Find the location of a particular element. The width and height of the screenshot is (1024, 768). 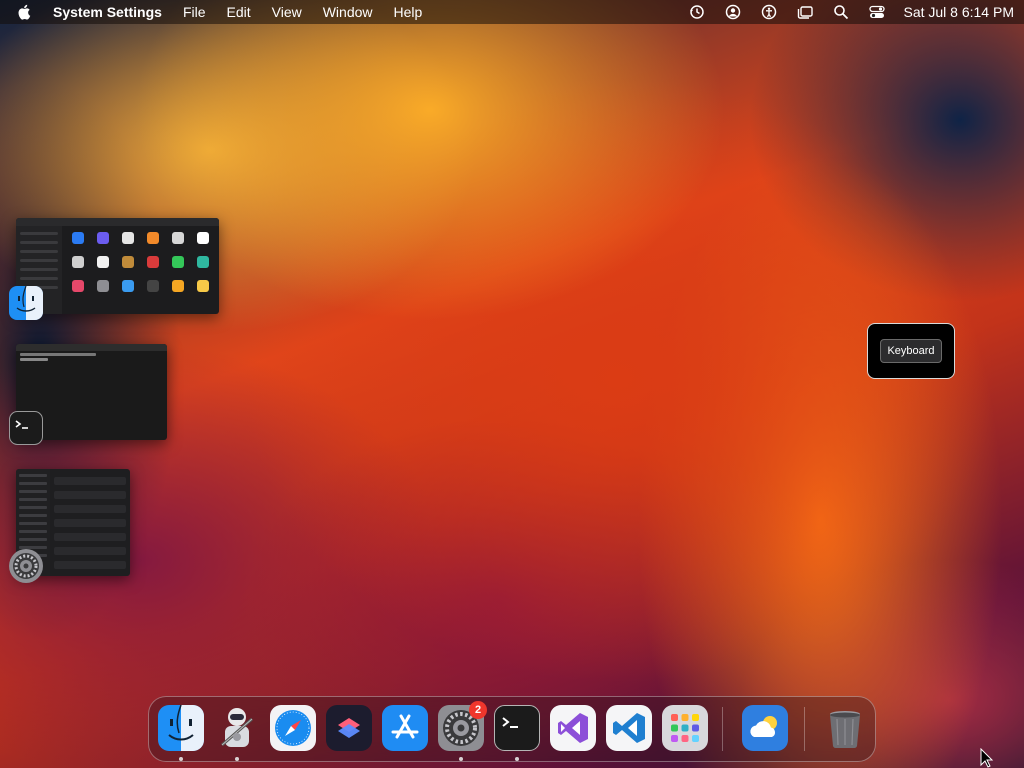

dock: 2 is located at coordinates (512, 729).